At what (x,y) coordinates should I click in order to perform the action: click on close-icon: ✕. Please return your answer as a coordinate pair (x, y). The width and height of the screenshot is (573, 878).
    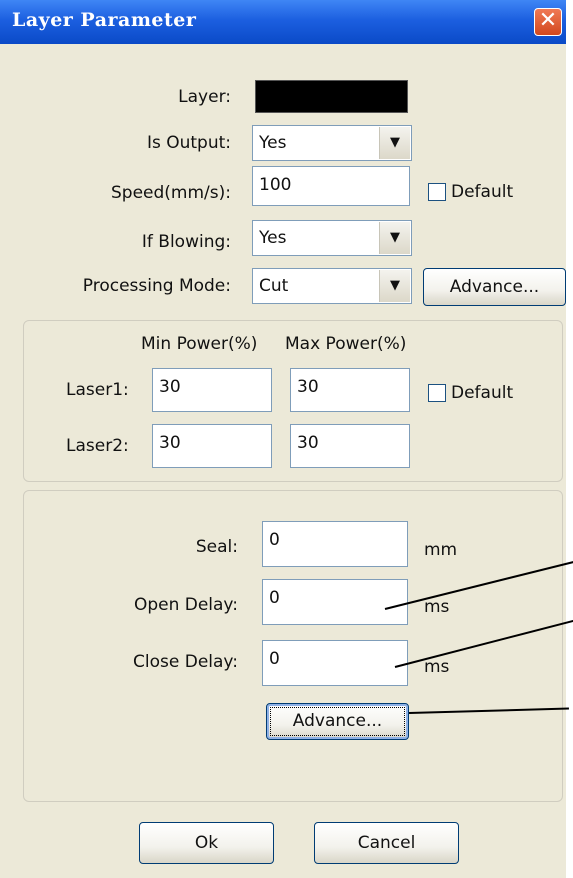
    Looking at the image, I should click on (548, 20).